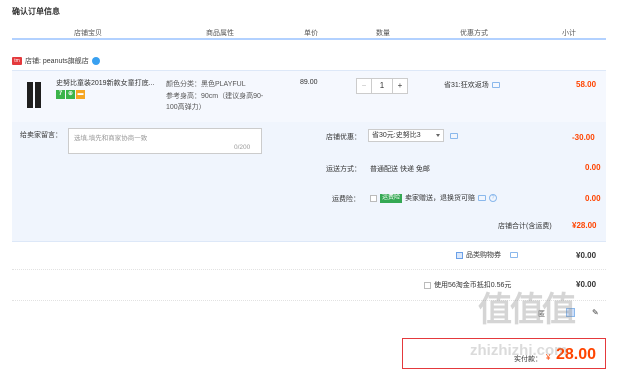 This screenshot has width=620, height=369. I want to click on coupon-chat-icon, so click(514, 255).